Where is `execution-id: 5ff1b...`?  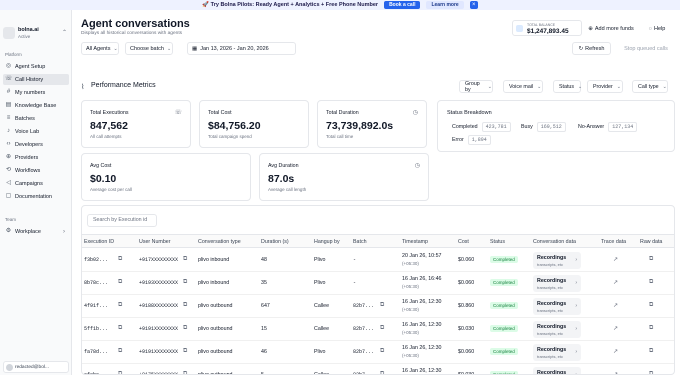
execution-id: 5ff1b... is located at coordinates (96, 329).